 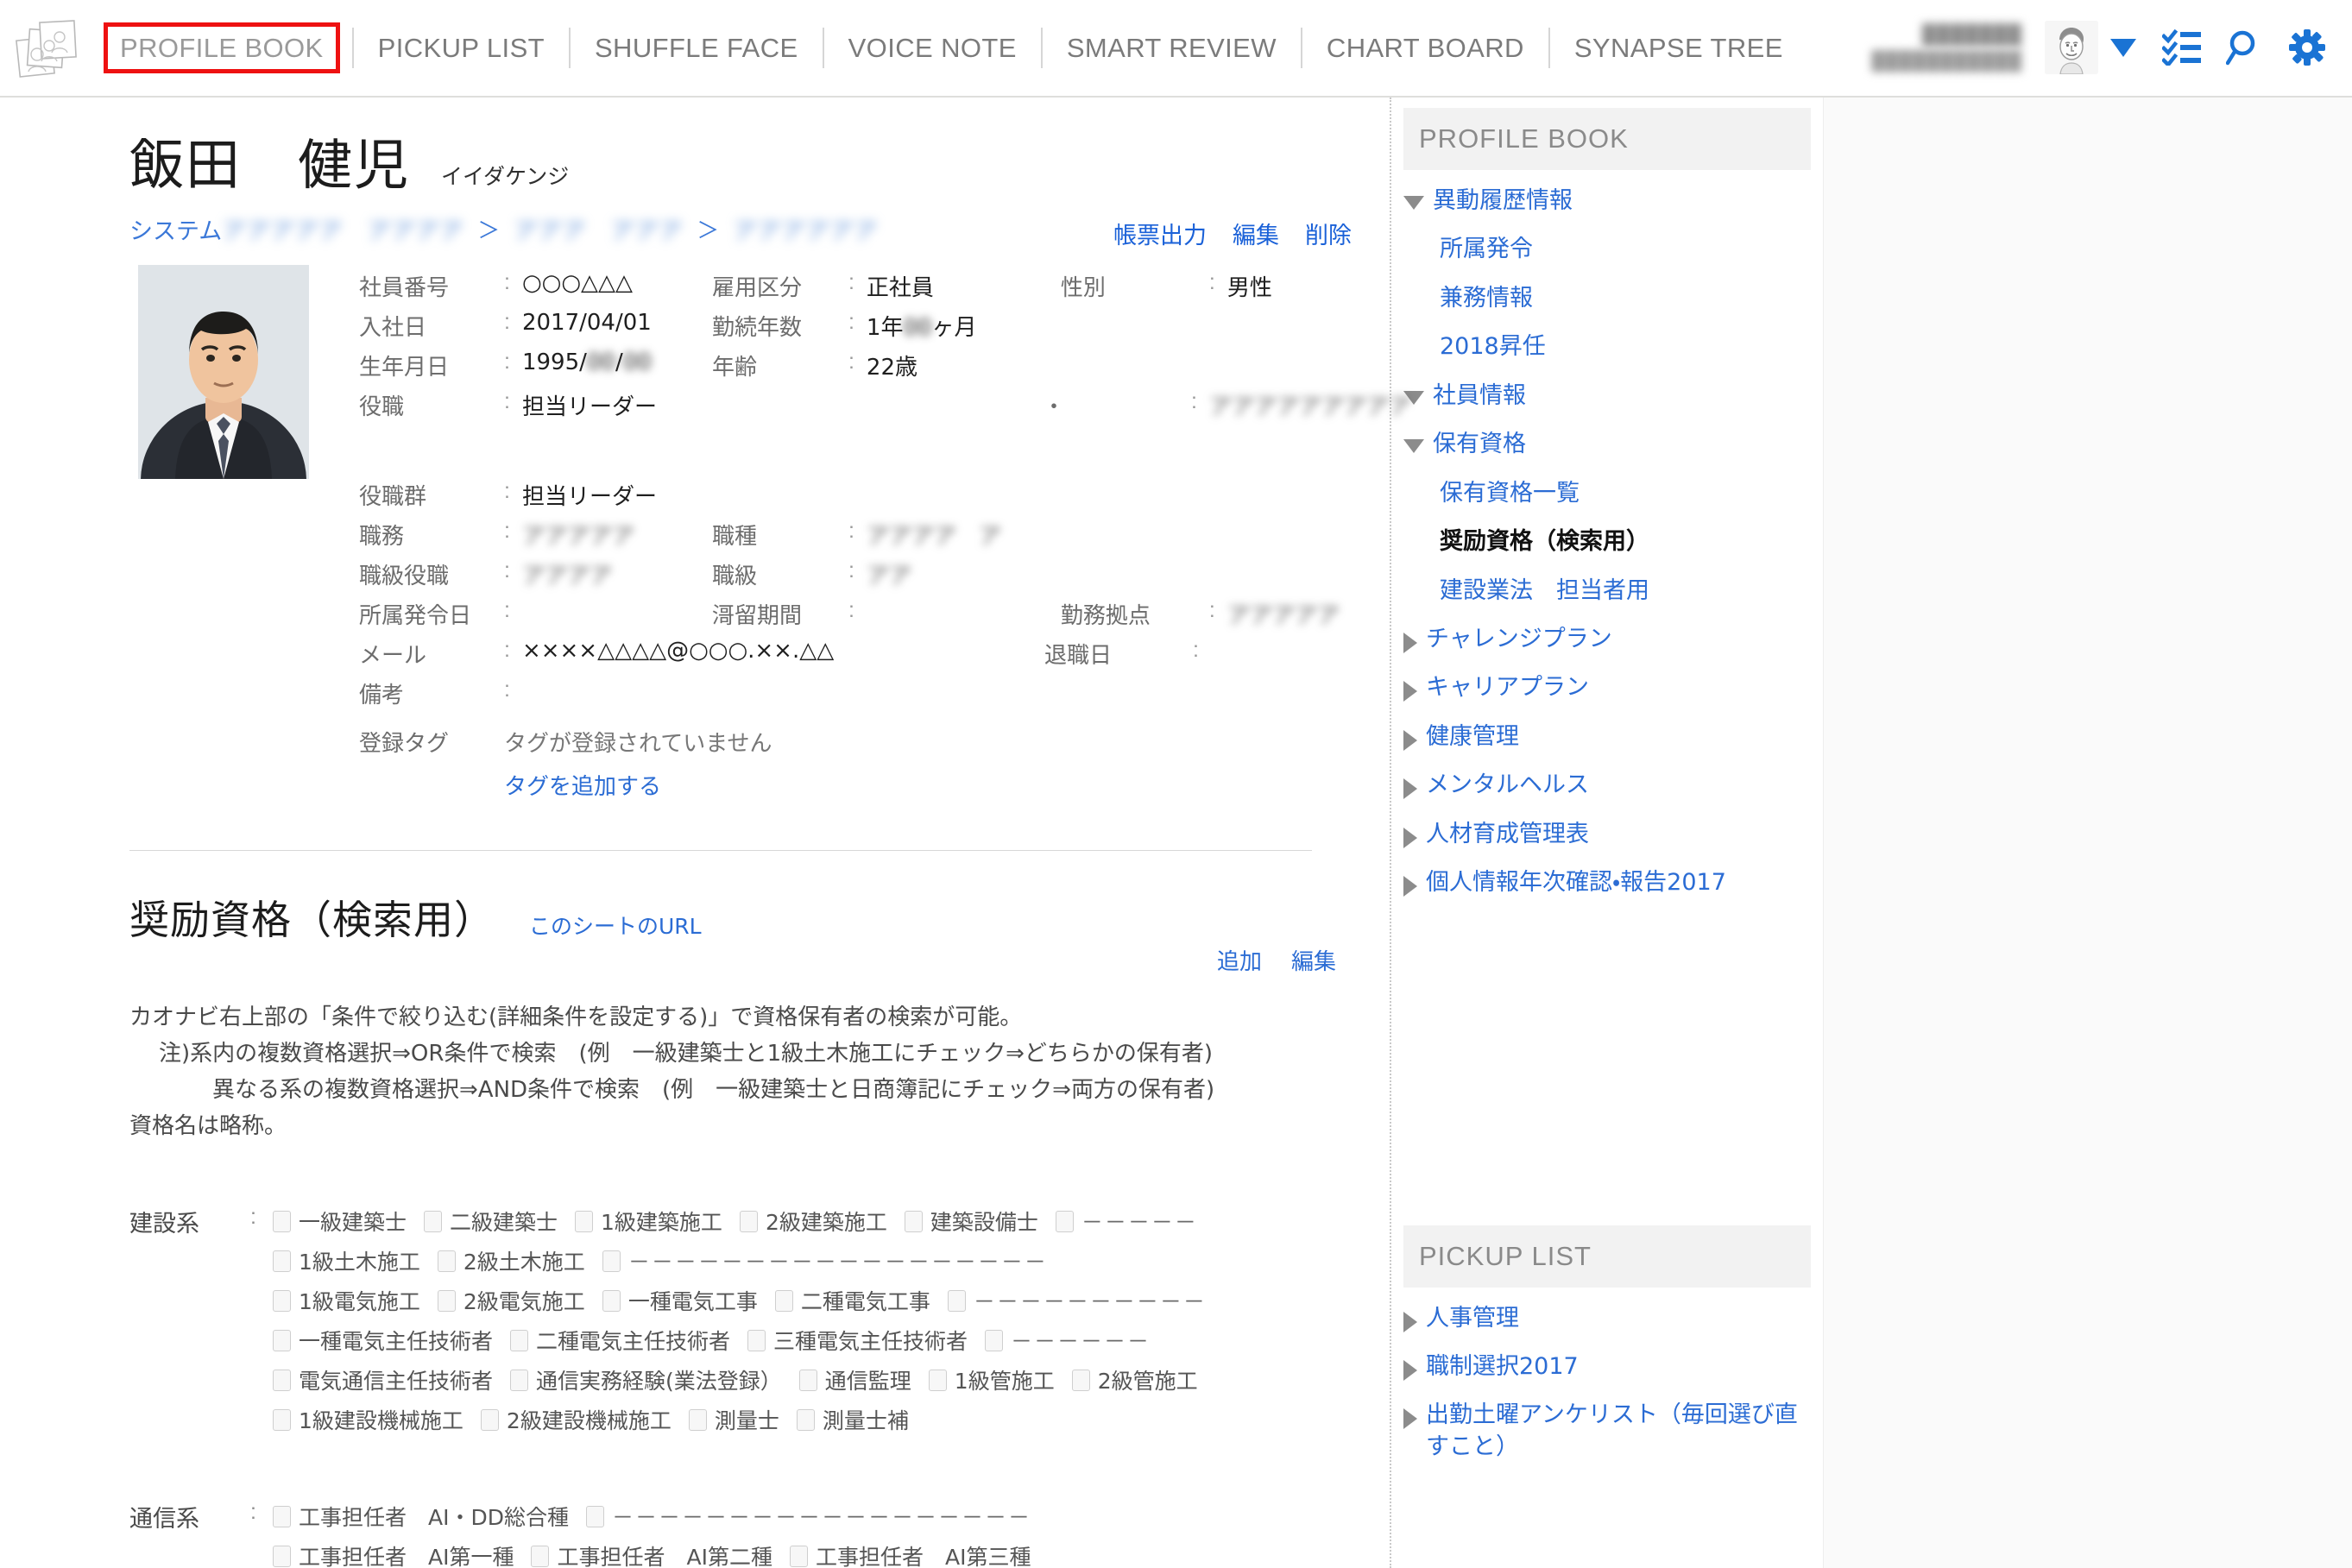 I want to click on breadcrumb-root: システム, so click(x=175, y=229).